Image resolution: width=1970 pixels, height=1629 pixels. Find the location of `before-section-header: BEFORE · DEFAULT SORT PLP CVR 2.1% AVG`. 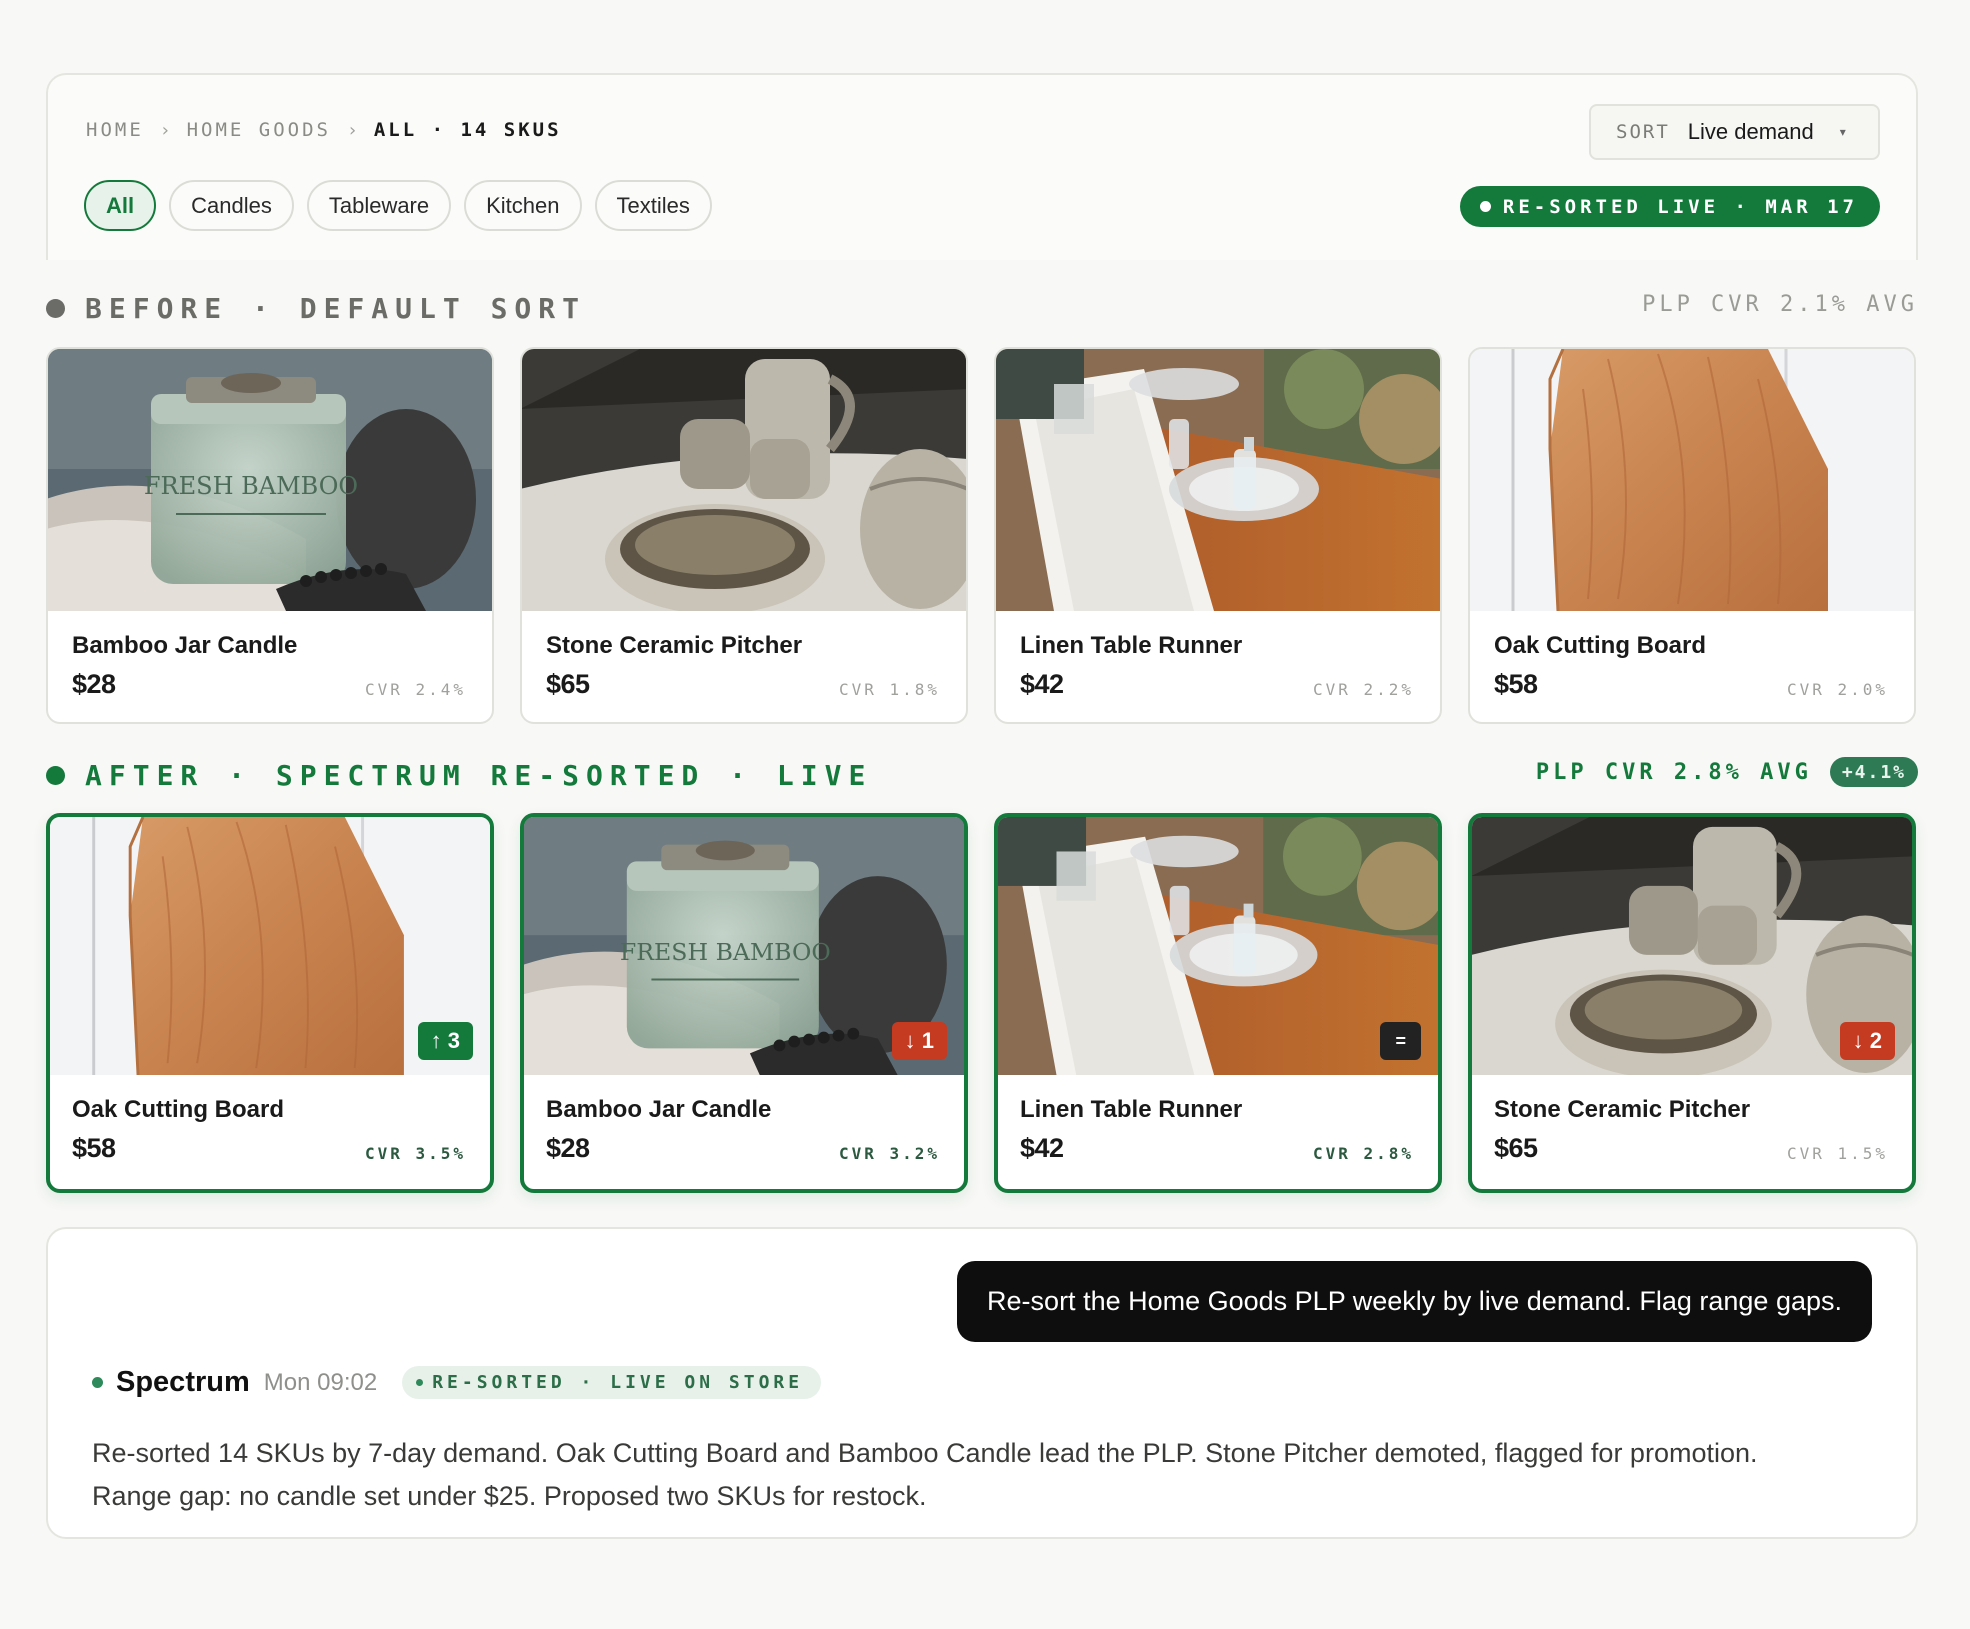

before-section-header: BEFORE · DEFAULT SORT PLP CVR 2.1% AVG is located at coordinates (982, 308).